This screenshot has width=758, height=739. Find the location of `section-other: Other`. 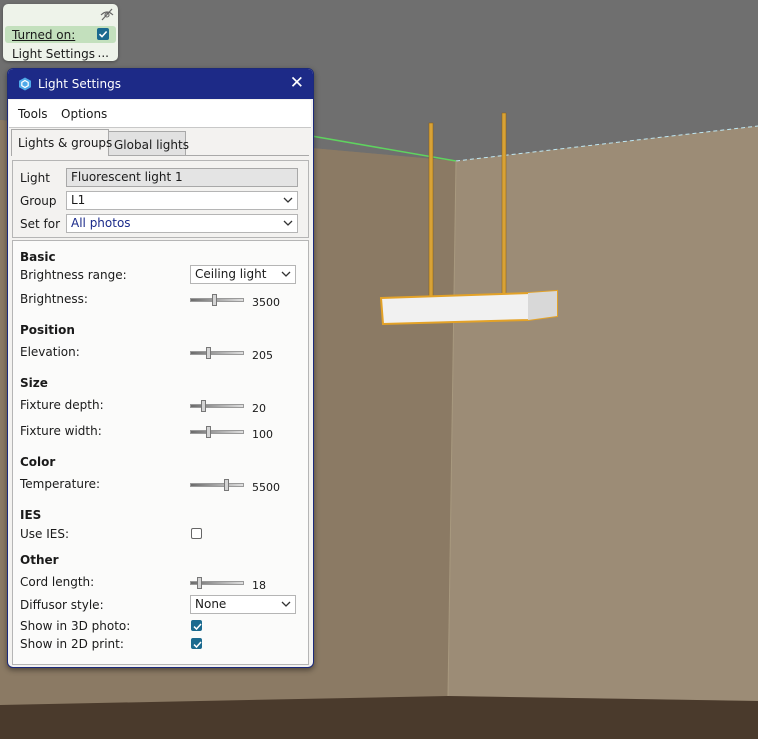

section-other: Other is located at coordinates (39, 560).